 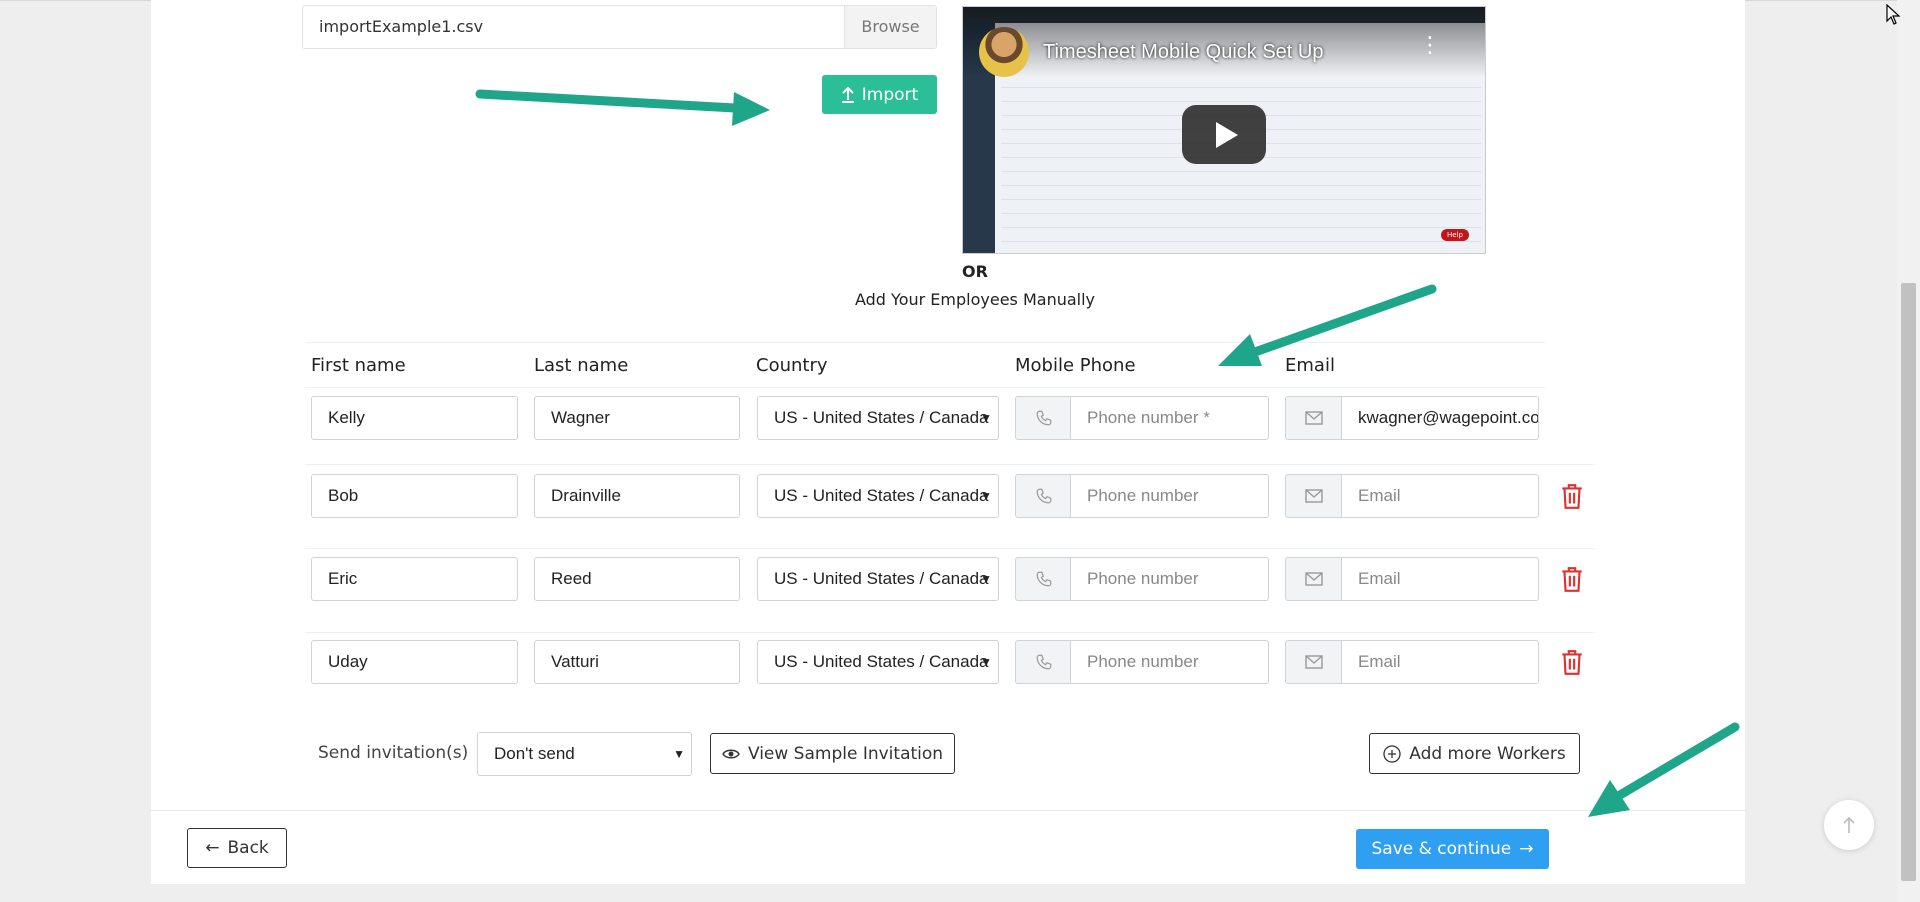 I want to click on last-name-input: Wagner, so click(x=637, y=418).